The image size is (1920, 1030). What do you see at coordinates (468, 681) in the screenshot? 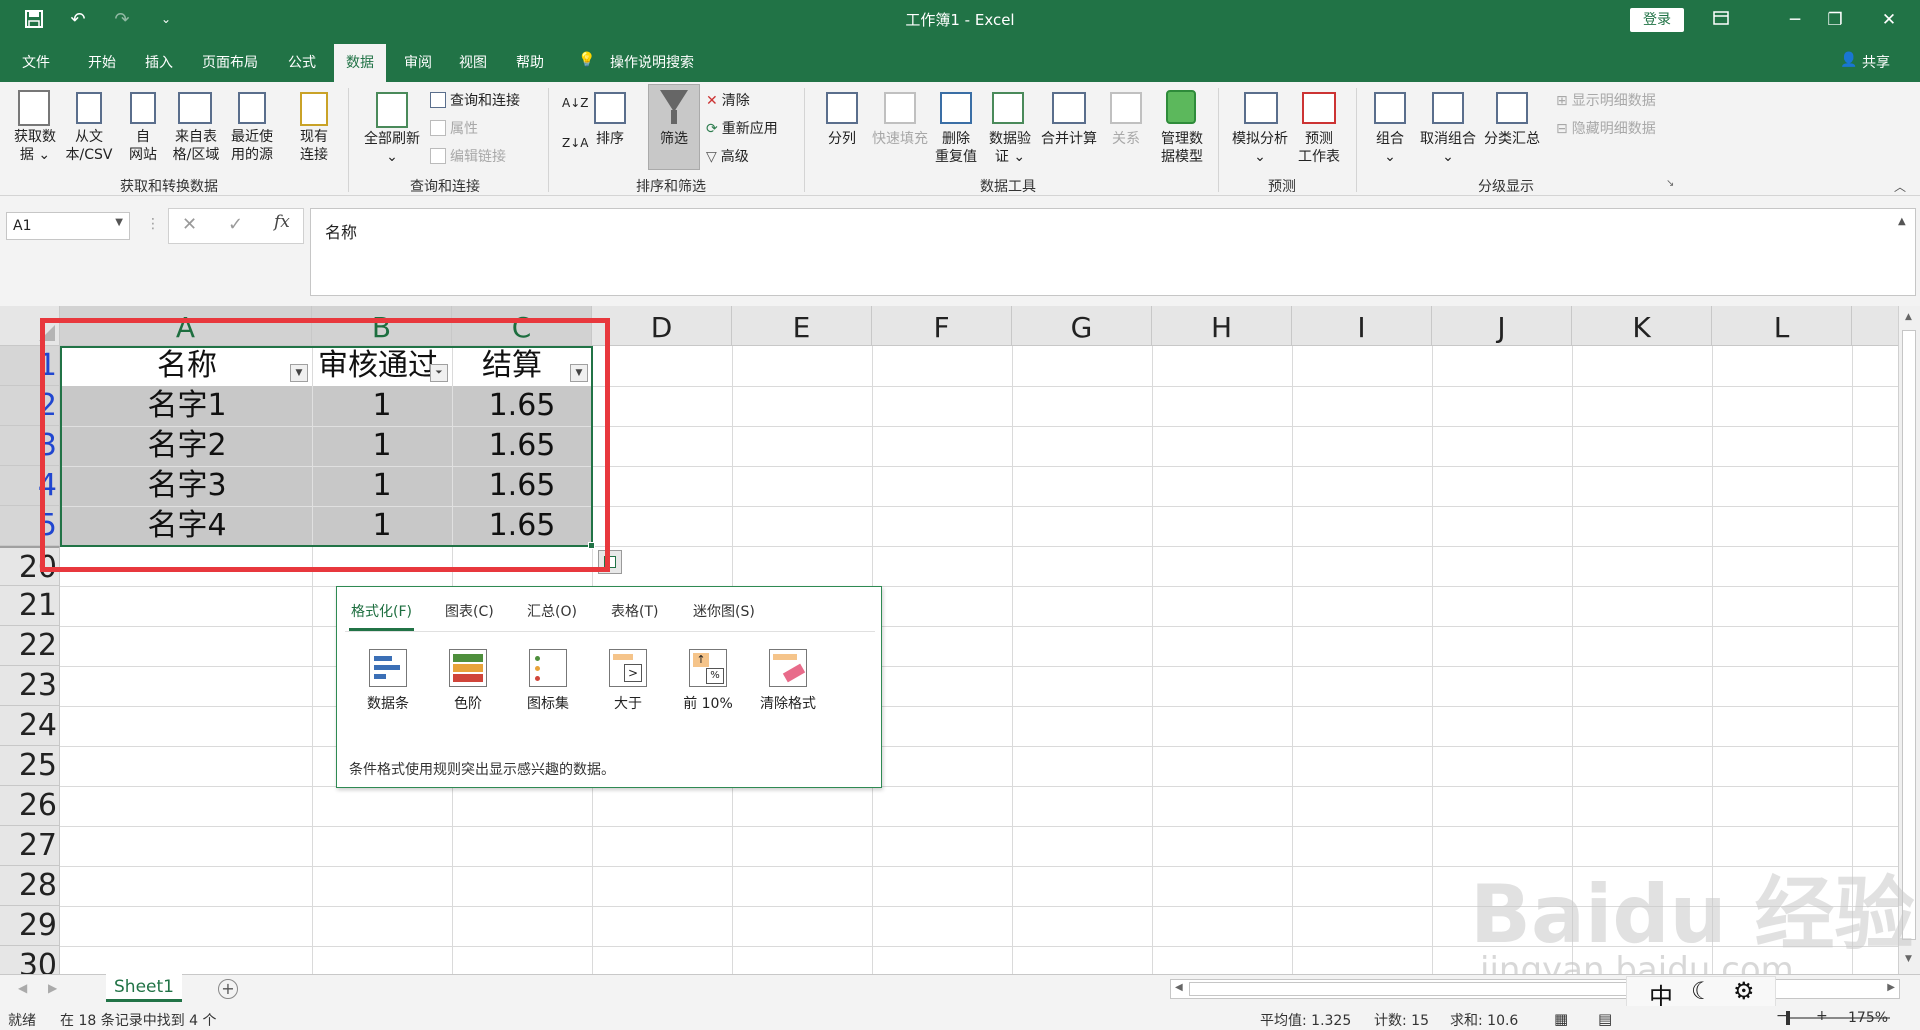
I see `qa-color-scale: 色阶` at bounding box center [468, 681].